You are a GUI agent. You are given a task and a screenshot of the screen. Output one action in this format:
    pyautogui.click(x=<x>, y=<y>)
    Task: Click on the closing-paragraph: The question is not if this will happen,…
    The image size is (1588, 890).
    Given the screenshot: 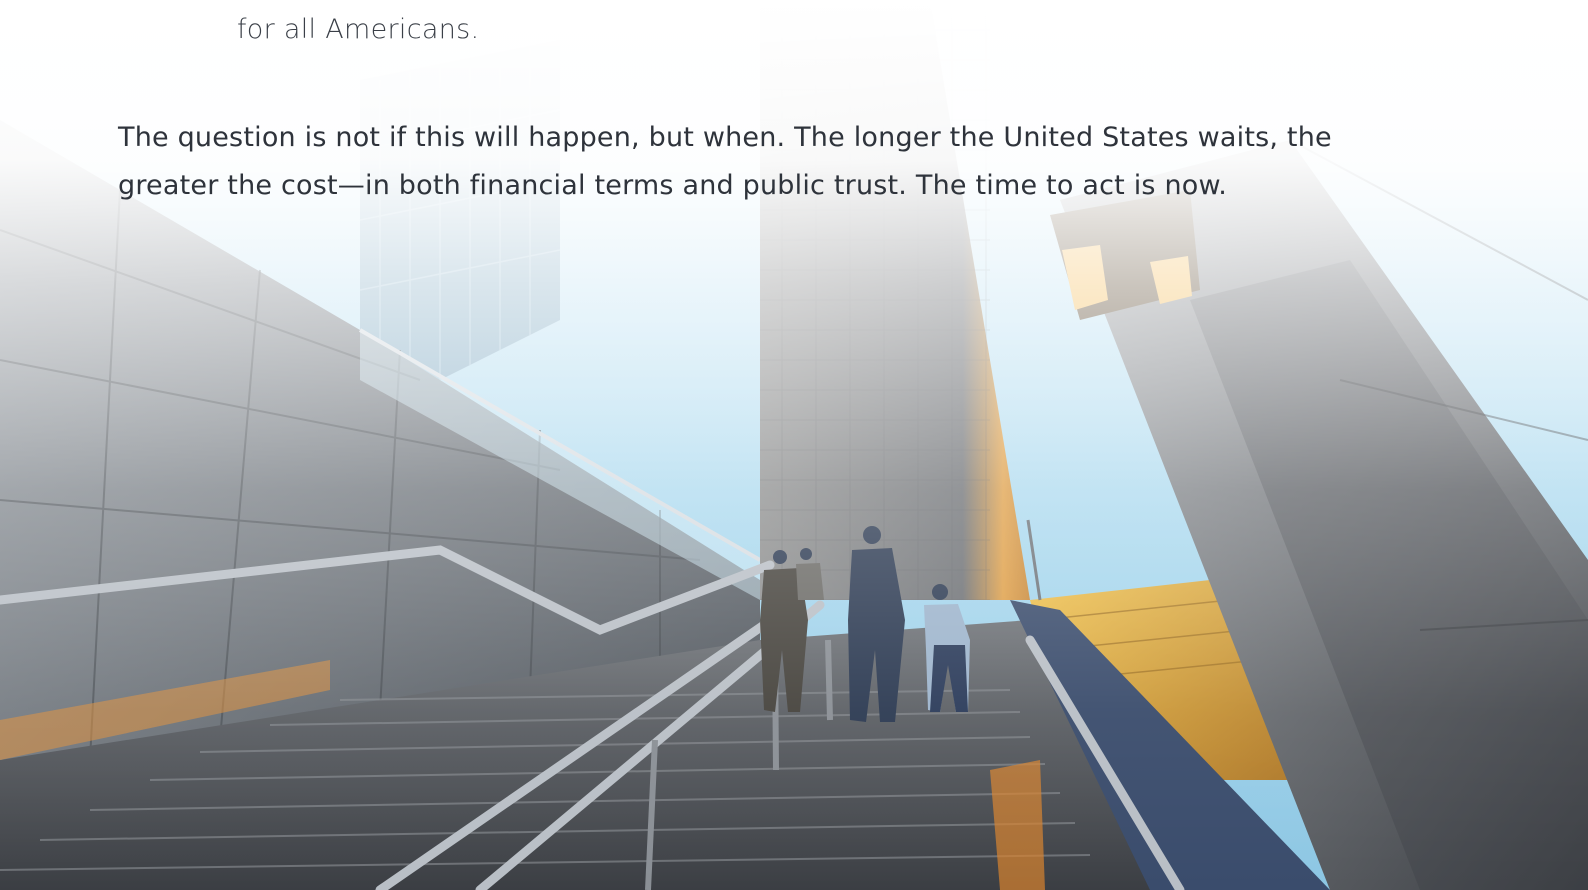 What is the action you would take?
    pyautogui.click(x=768, y=162)
    